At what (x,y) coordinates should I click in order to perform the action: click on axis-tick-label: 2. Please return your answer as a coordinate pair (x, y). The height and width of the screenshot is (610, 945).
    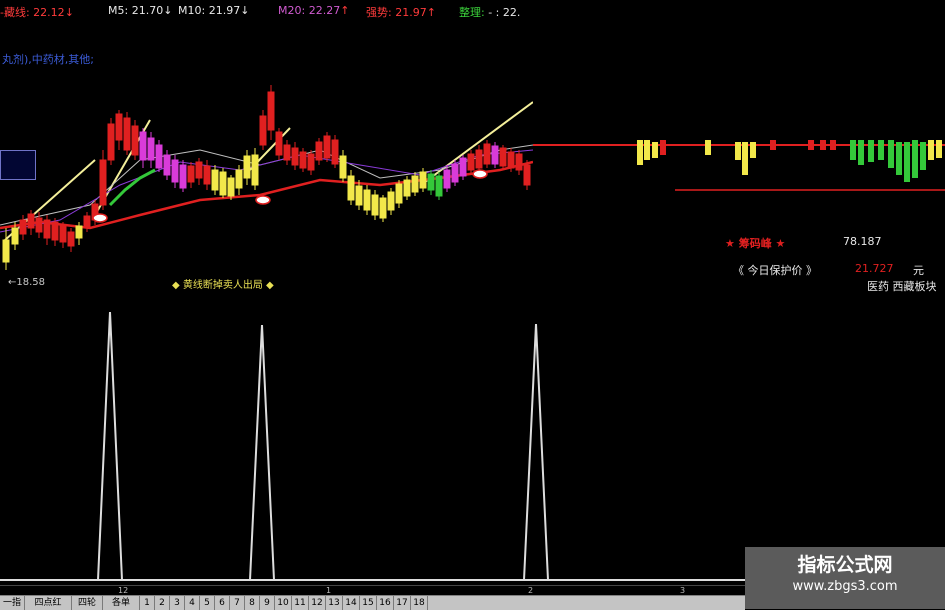
    Looking at the image, I should click on (531, 590).